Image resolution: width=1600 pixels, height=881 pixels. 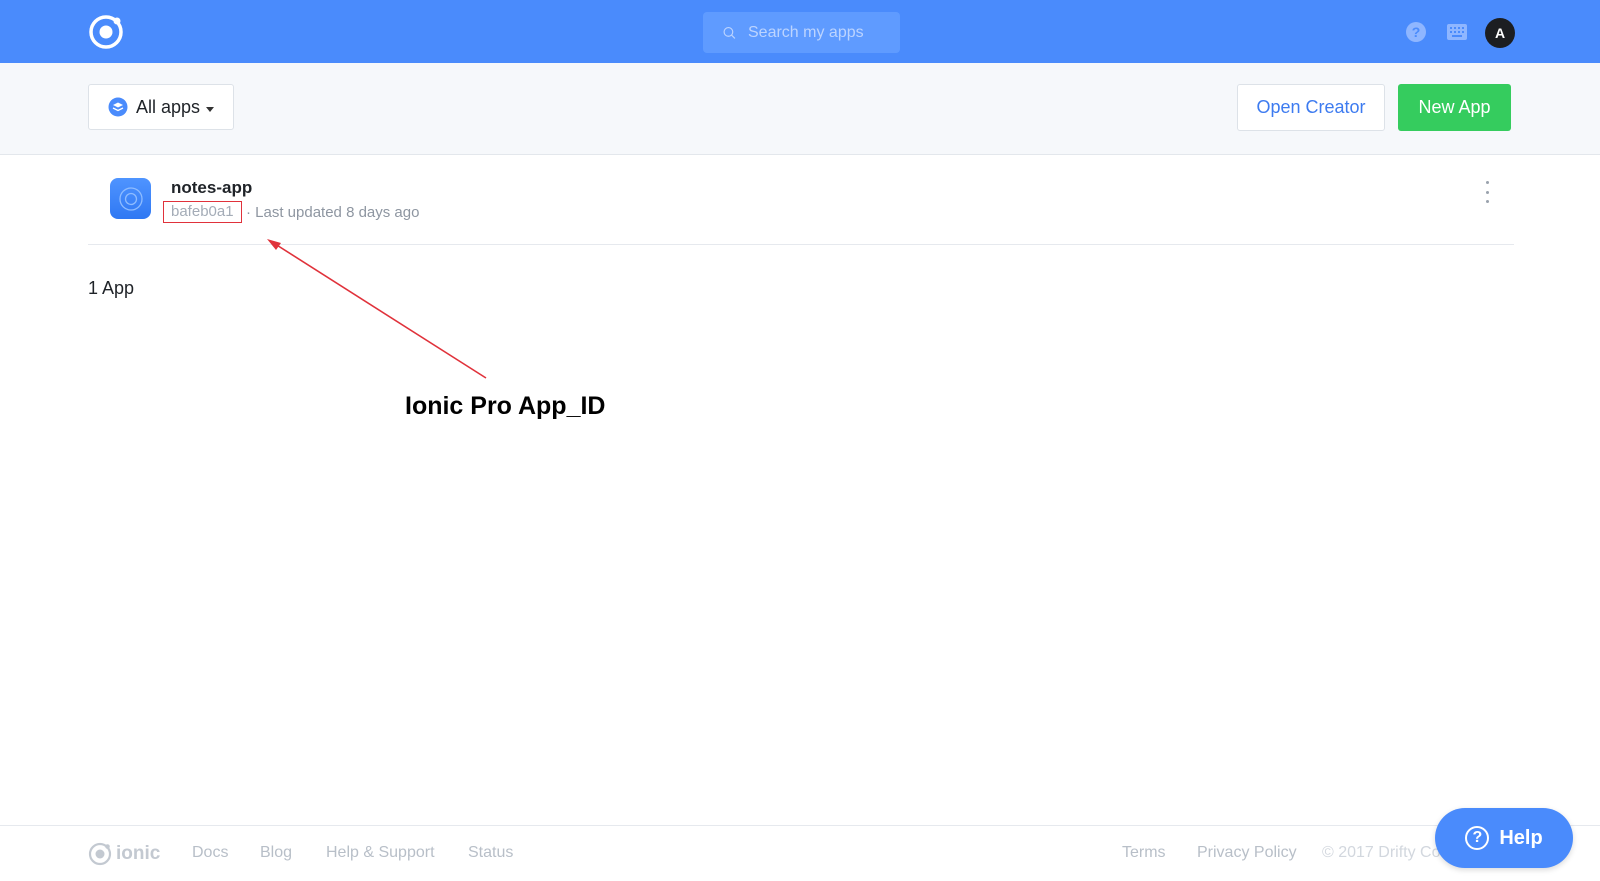 I want to click on search-box, so click(x=801, y=32).